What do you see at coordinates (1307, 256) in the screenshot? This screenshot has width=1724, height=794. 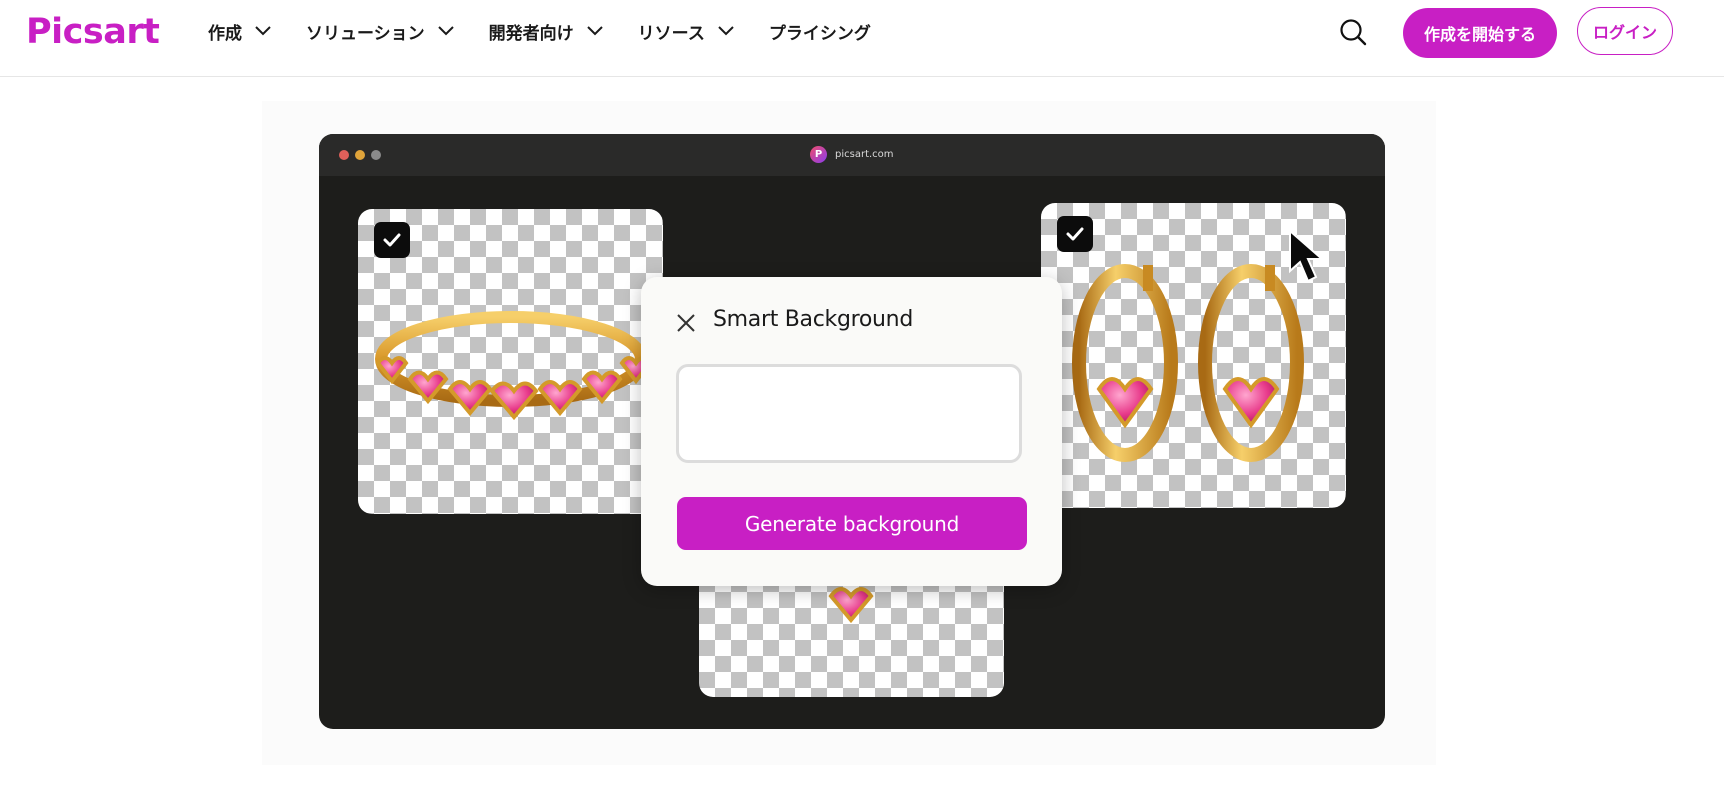 I see `mouse-pointer-icon` at bounding box center [1307, 256].